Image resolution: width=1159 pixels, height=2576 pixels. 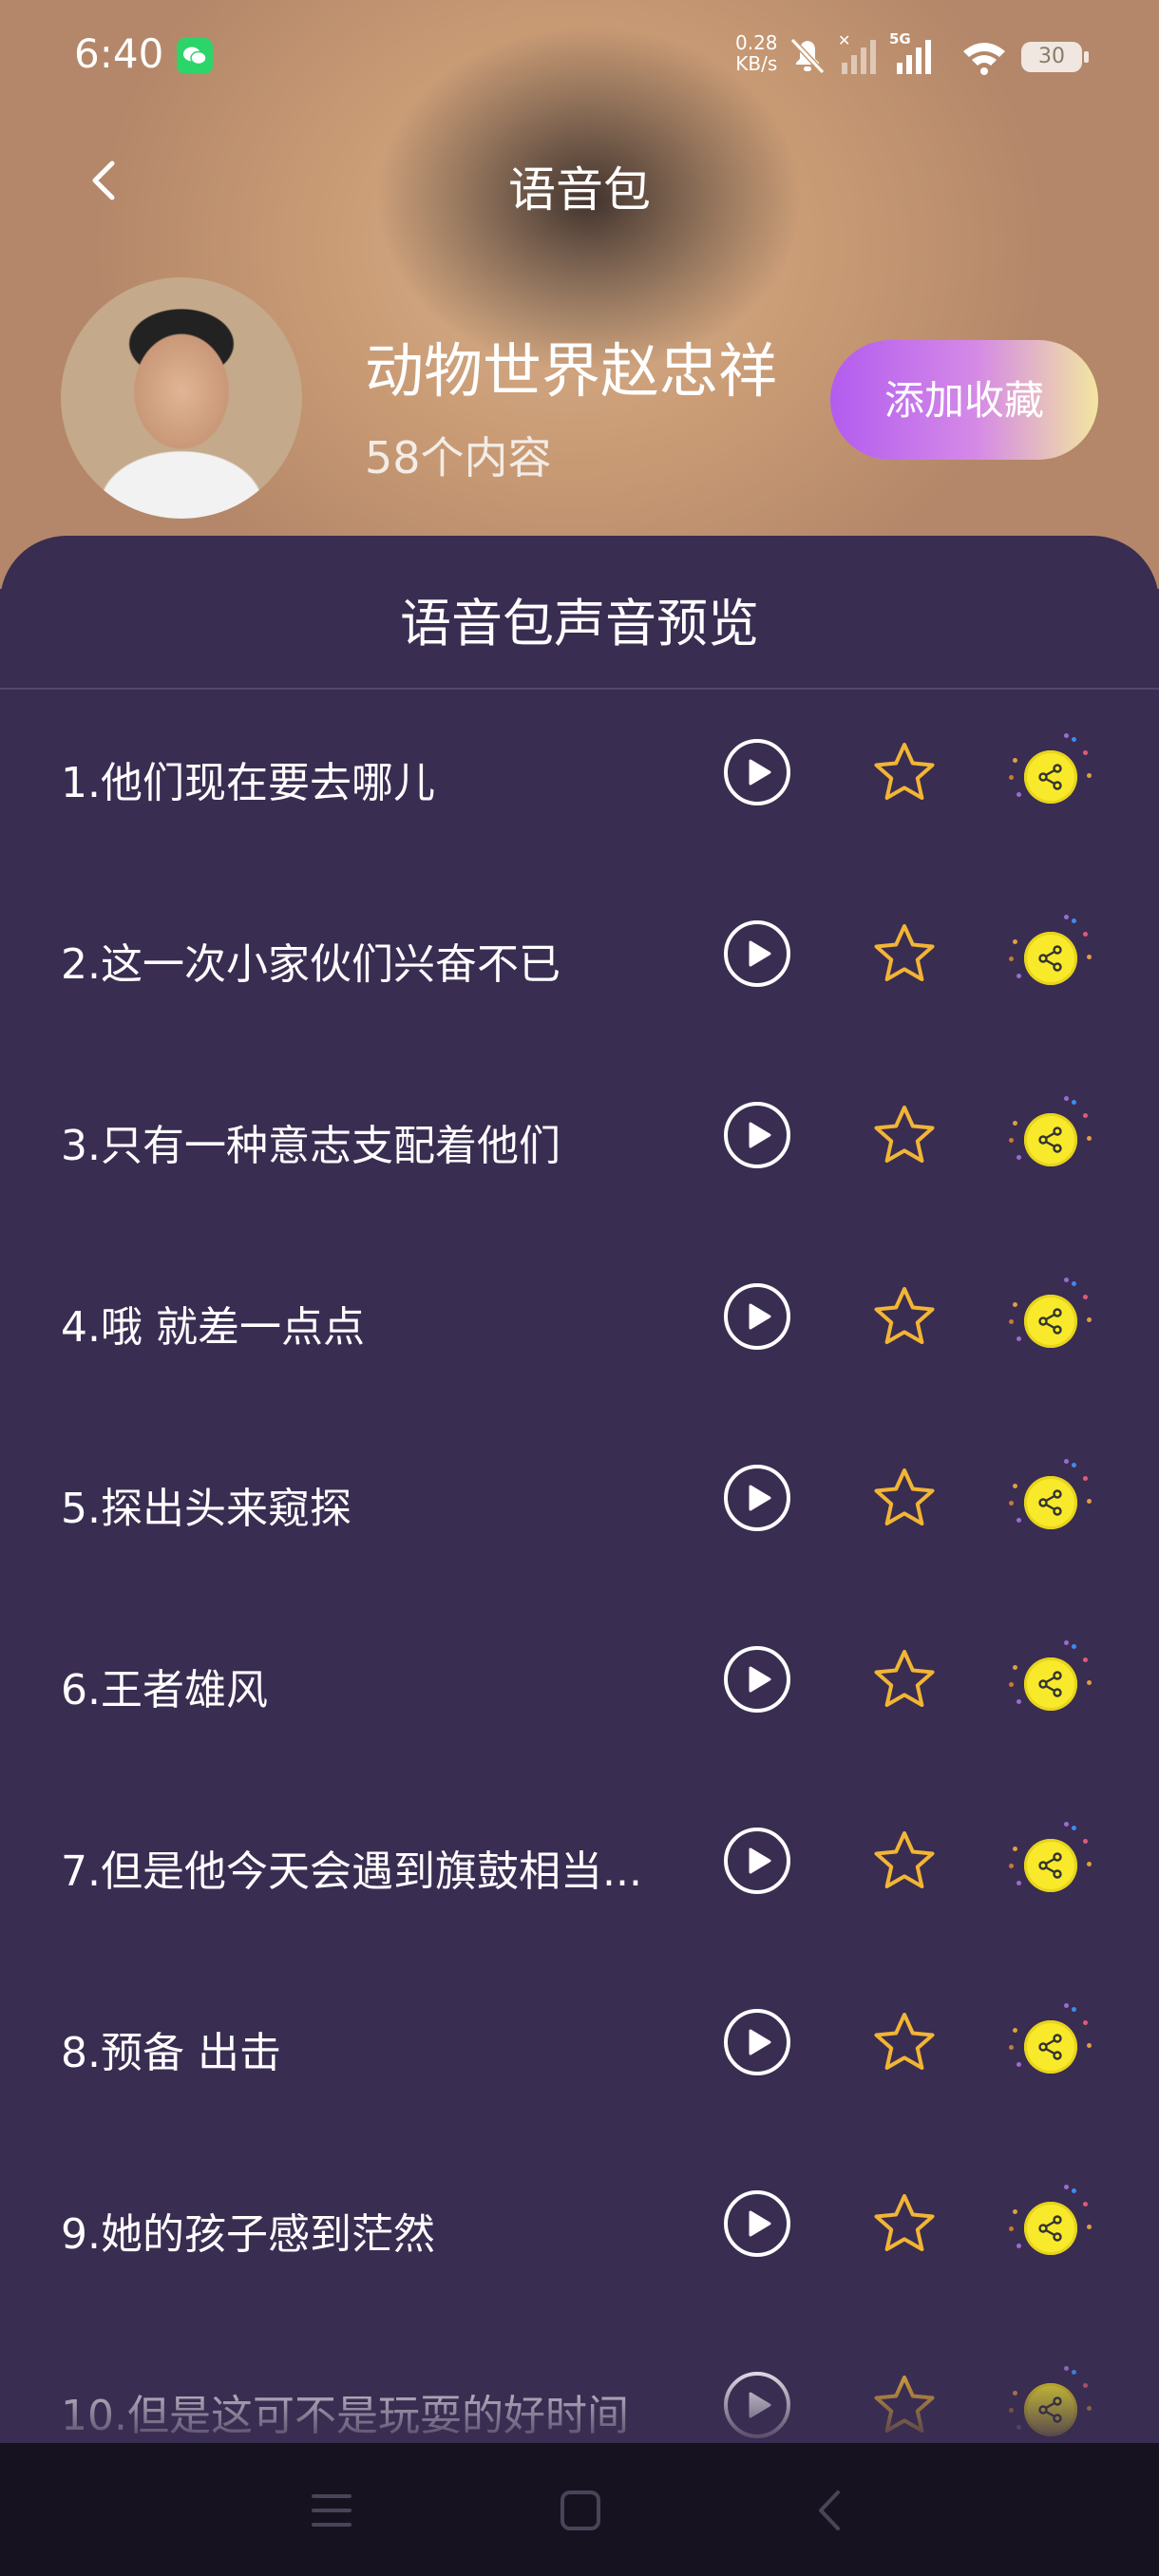 What do you see at coordinates (171, 2053) in the screenshot?
I see `voice-item-label: 8.预备 出击` at bounding box center [171, 2053].